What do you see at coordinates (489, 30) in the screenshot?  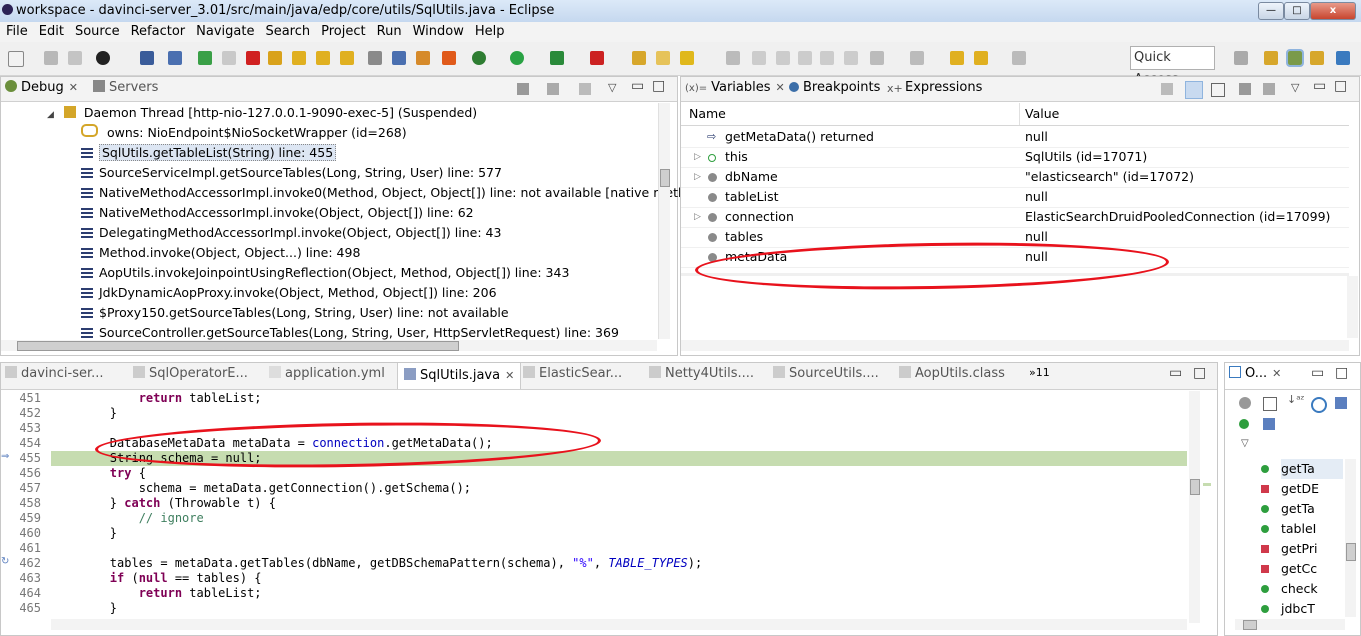 I see `menu-help: Help` at bounding box center [489, 30].